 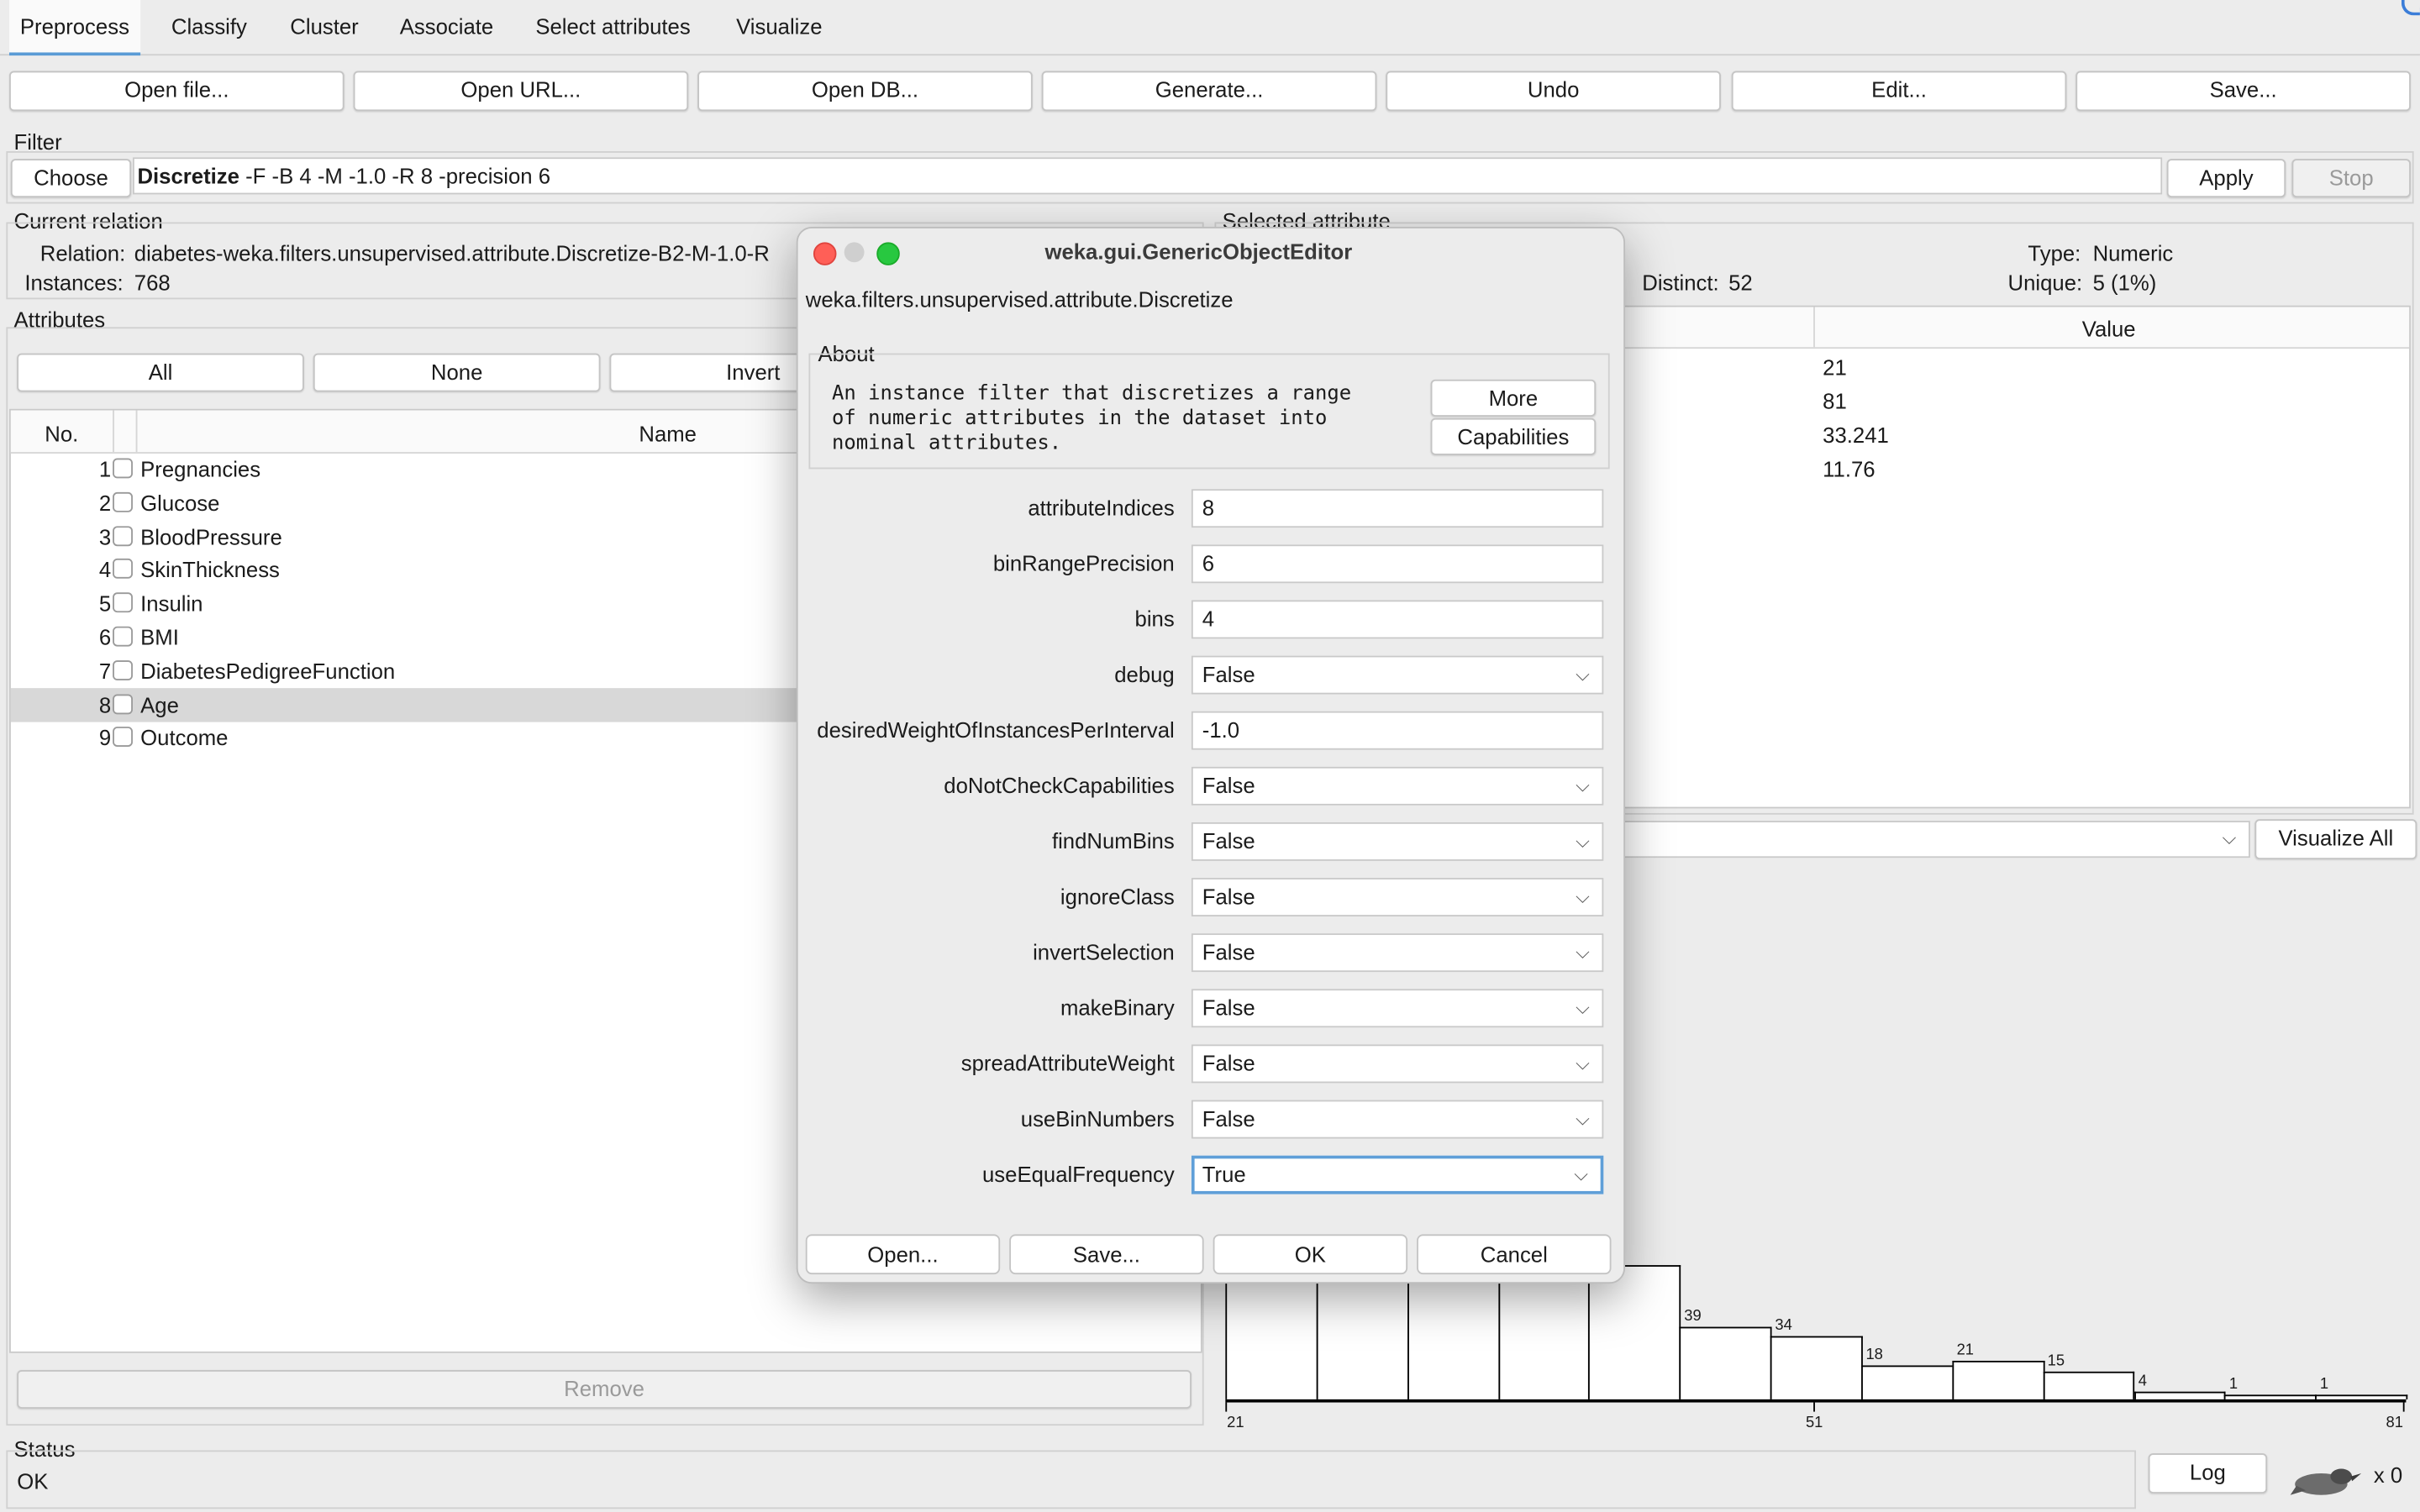 I want to click on param-value: 4, so click(x=1208, y=619).